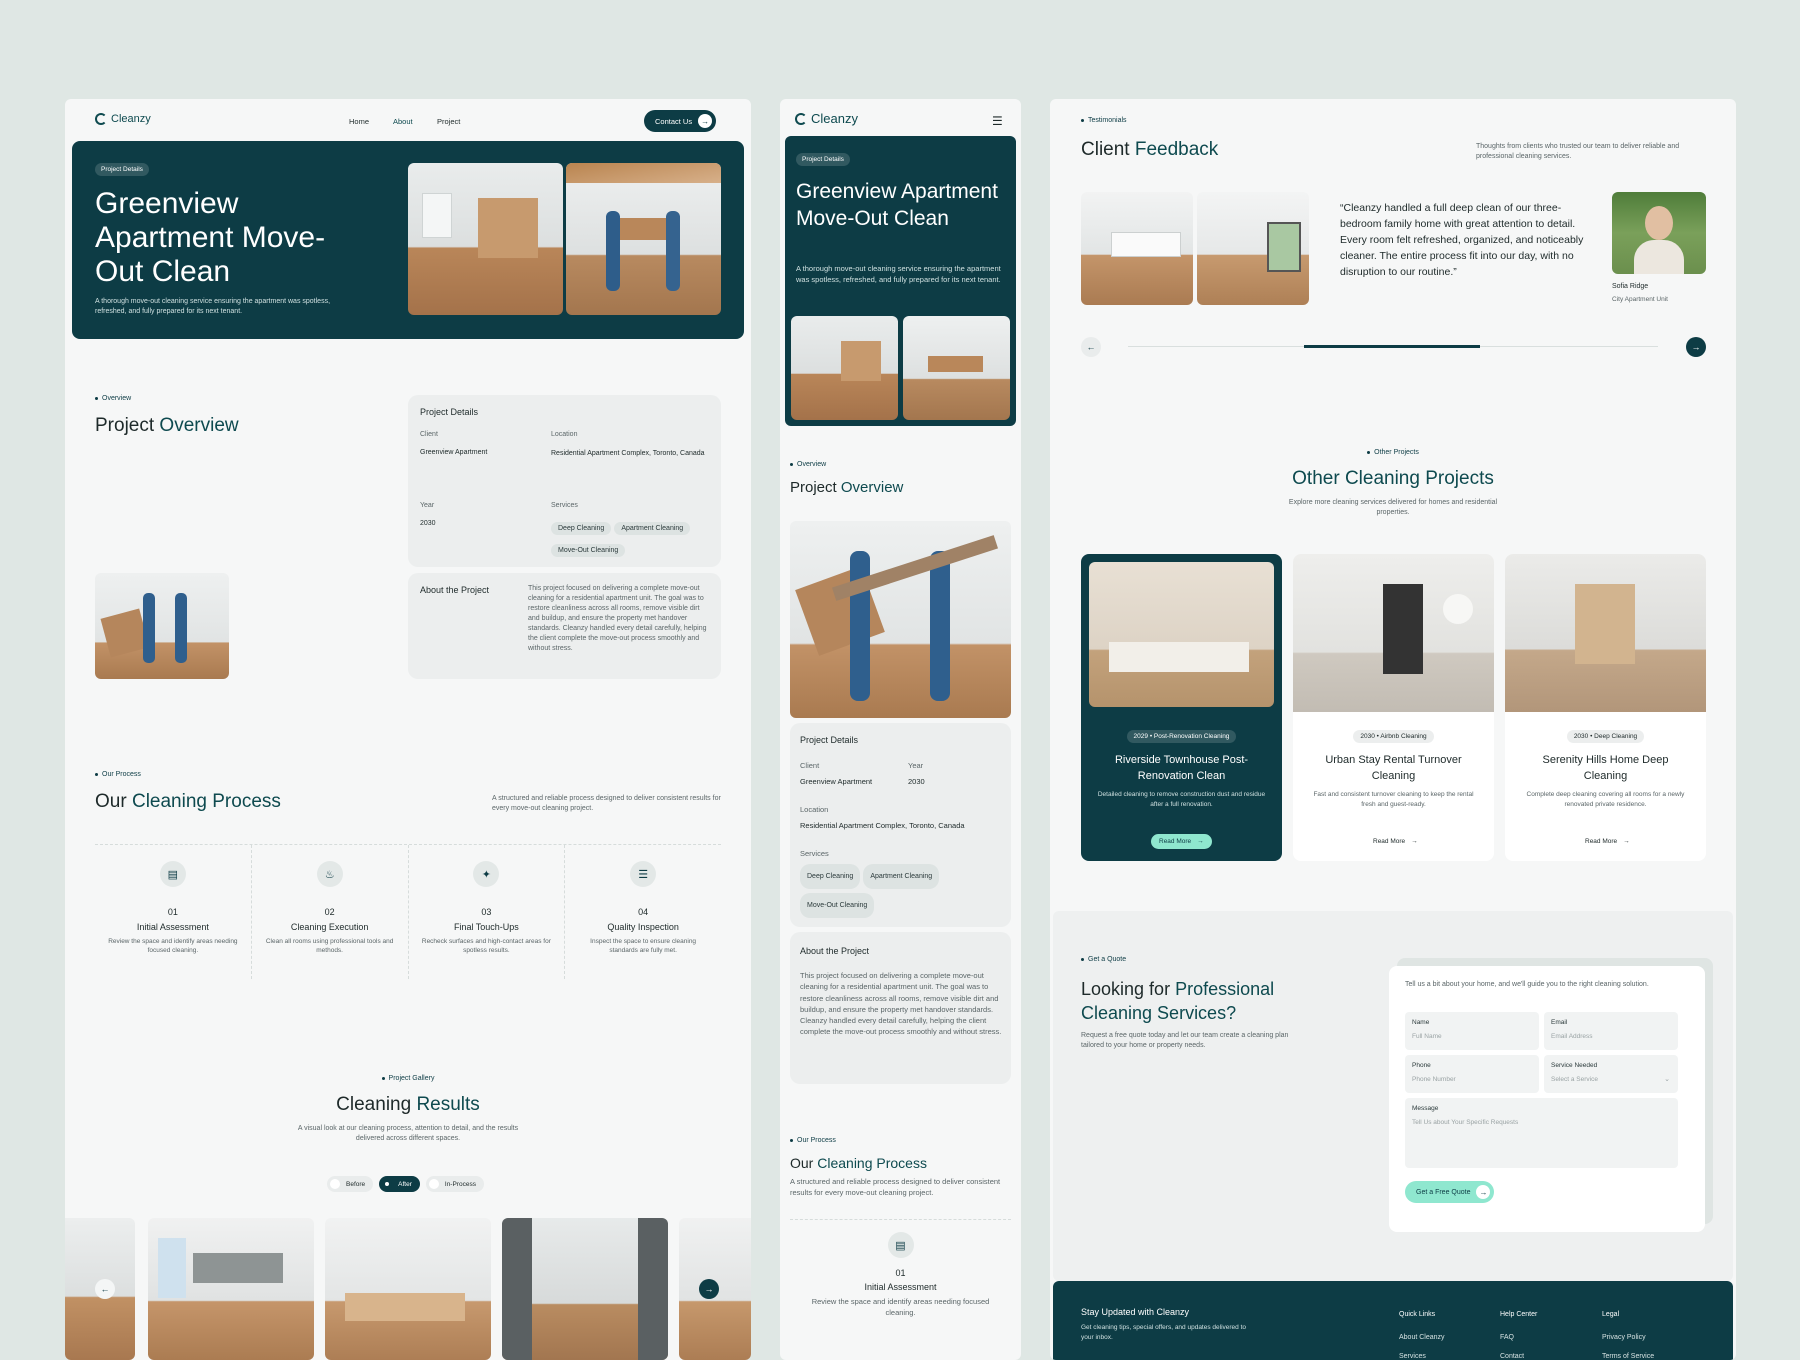 The width and height of the screenshot is (1800, 1360). Describe the element at coordinates (448, 121) in the screenshot. I see `nav-project: Project` at that location.